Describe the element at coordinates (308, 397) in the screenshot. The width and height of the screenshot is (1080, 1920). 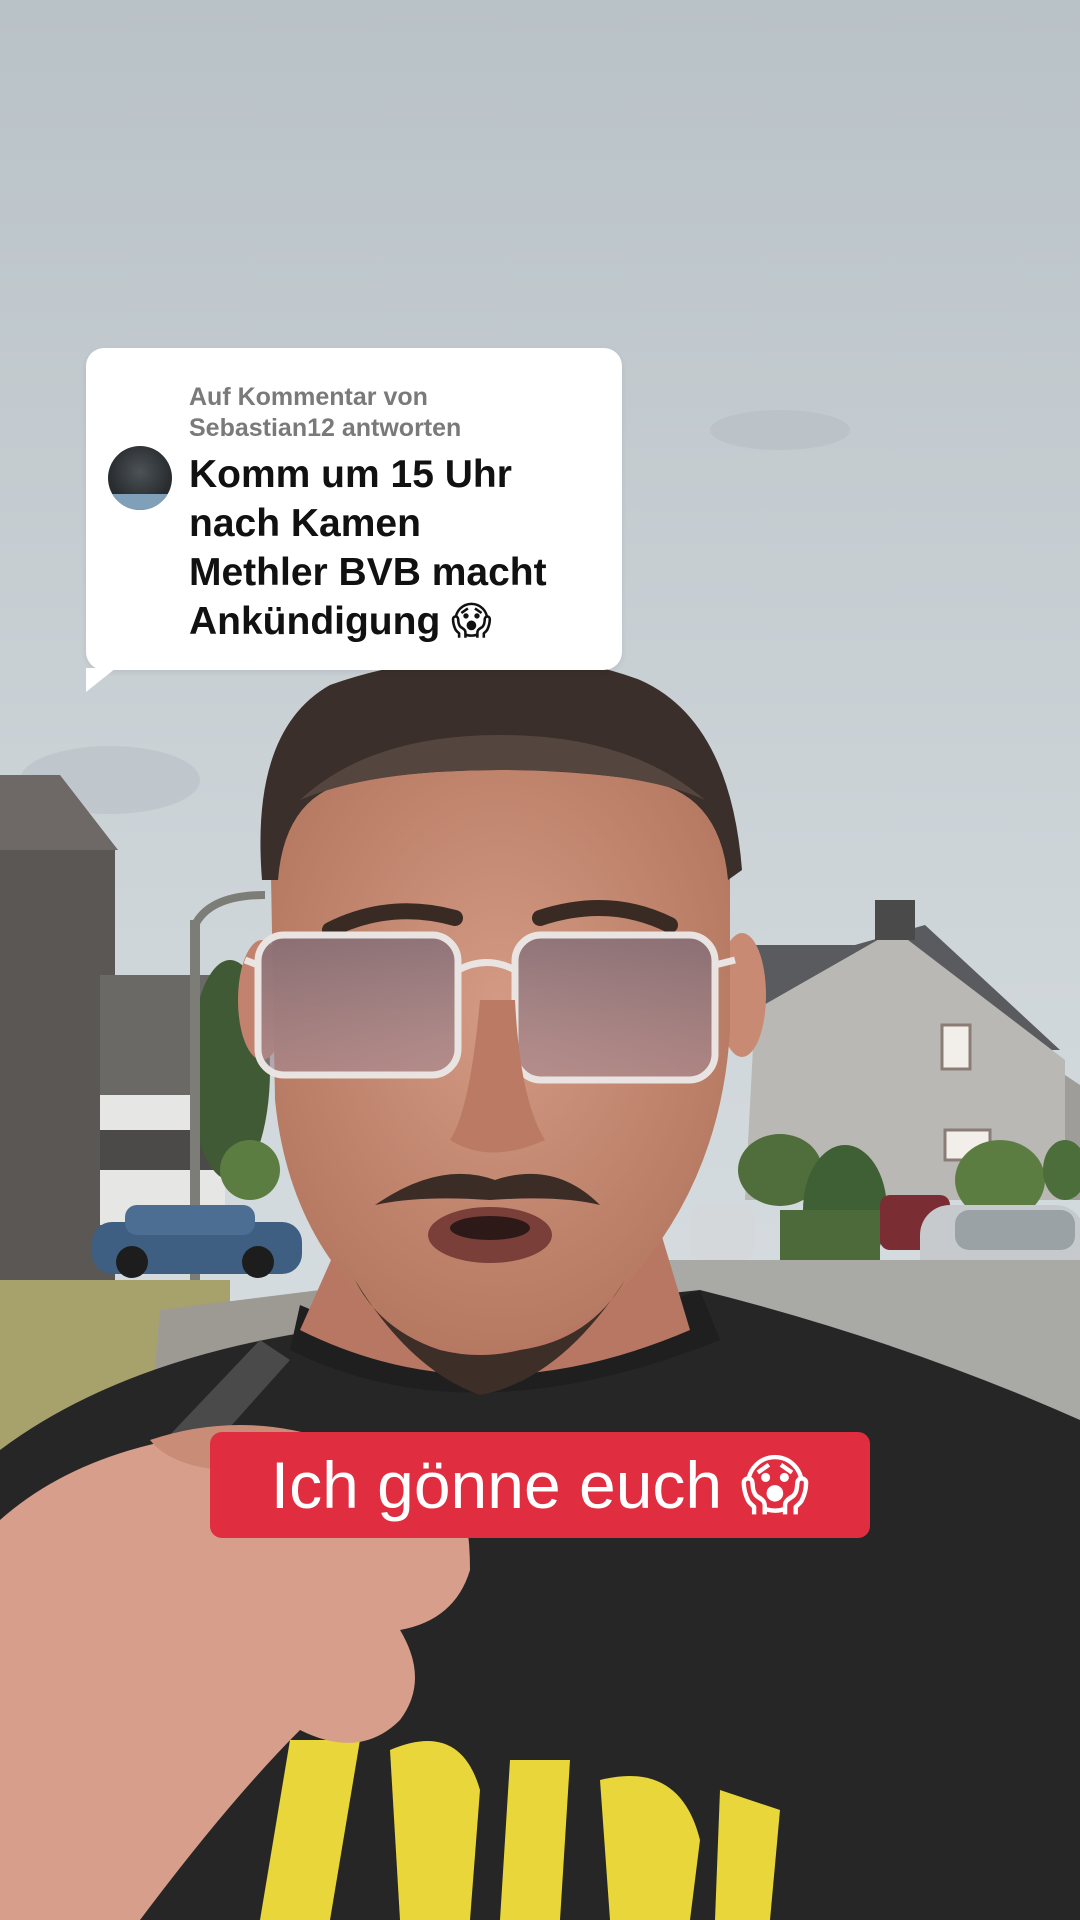
I see `reply-header-line1: Auf Kommentar von` at that location.